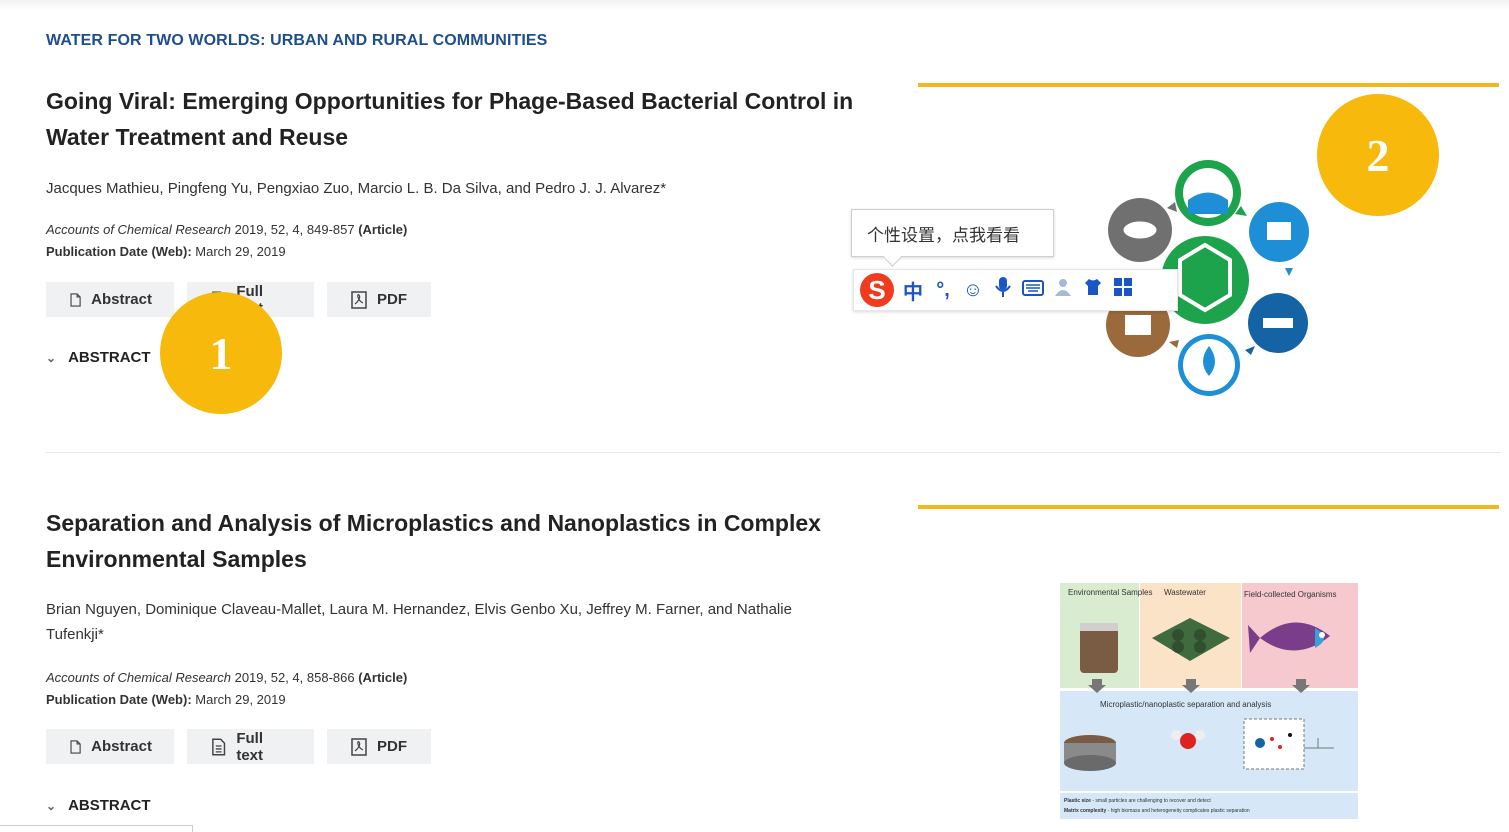  I want to click on user-icon, so click(1063, 290).